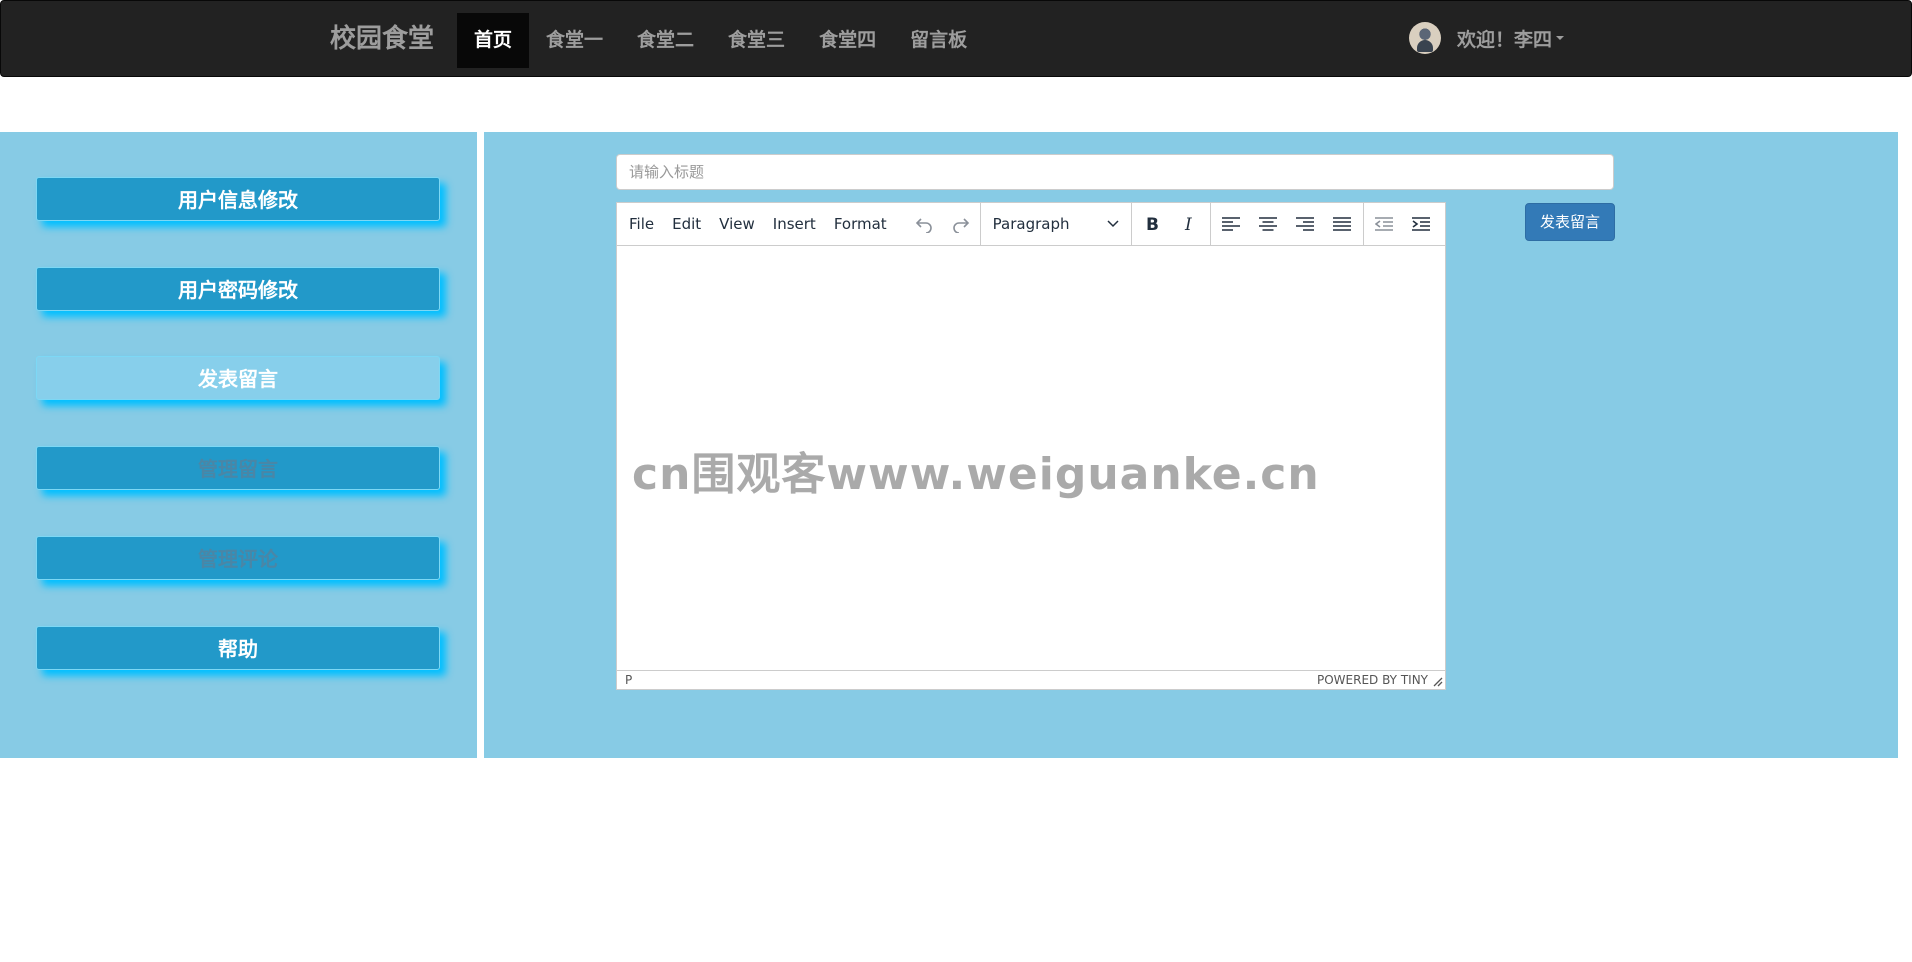  What do you see at coordinates (847, 40) in the screenshot?
I see `nav-item-canteen-4: 食堂四` at bounding box center [847, 40].